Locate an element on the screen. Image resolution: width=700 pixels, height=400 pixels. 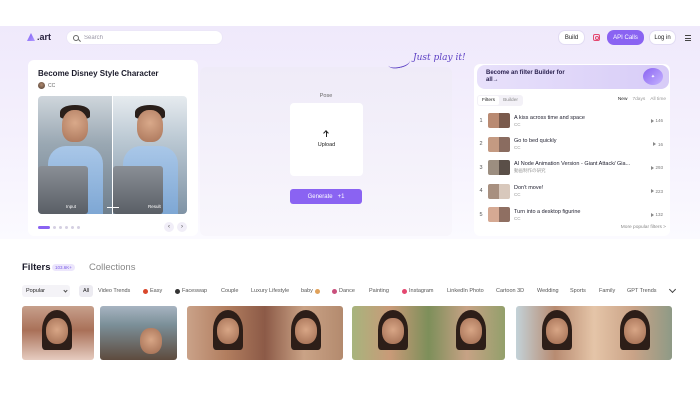
category-baby: baby is located at coordinates (310, 291).